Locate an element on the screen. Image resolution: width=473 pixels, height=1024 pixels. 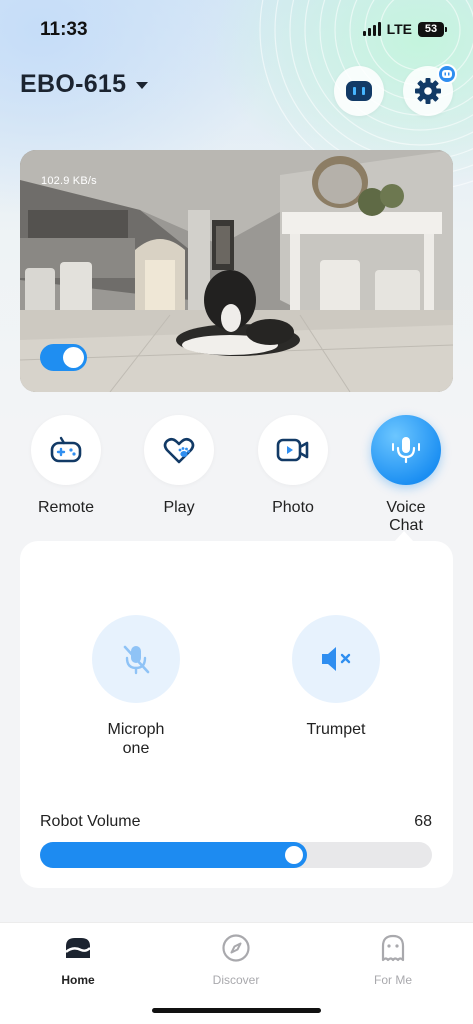
tab-home-label: Home is located at coordinates (78, 980).